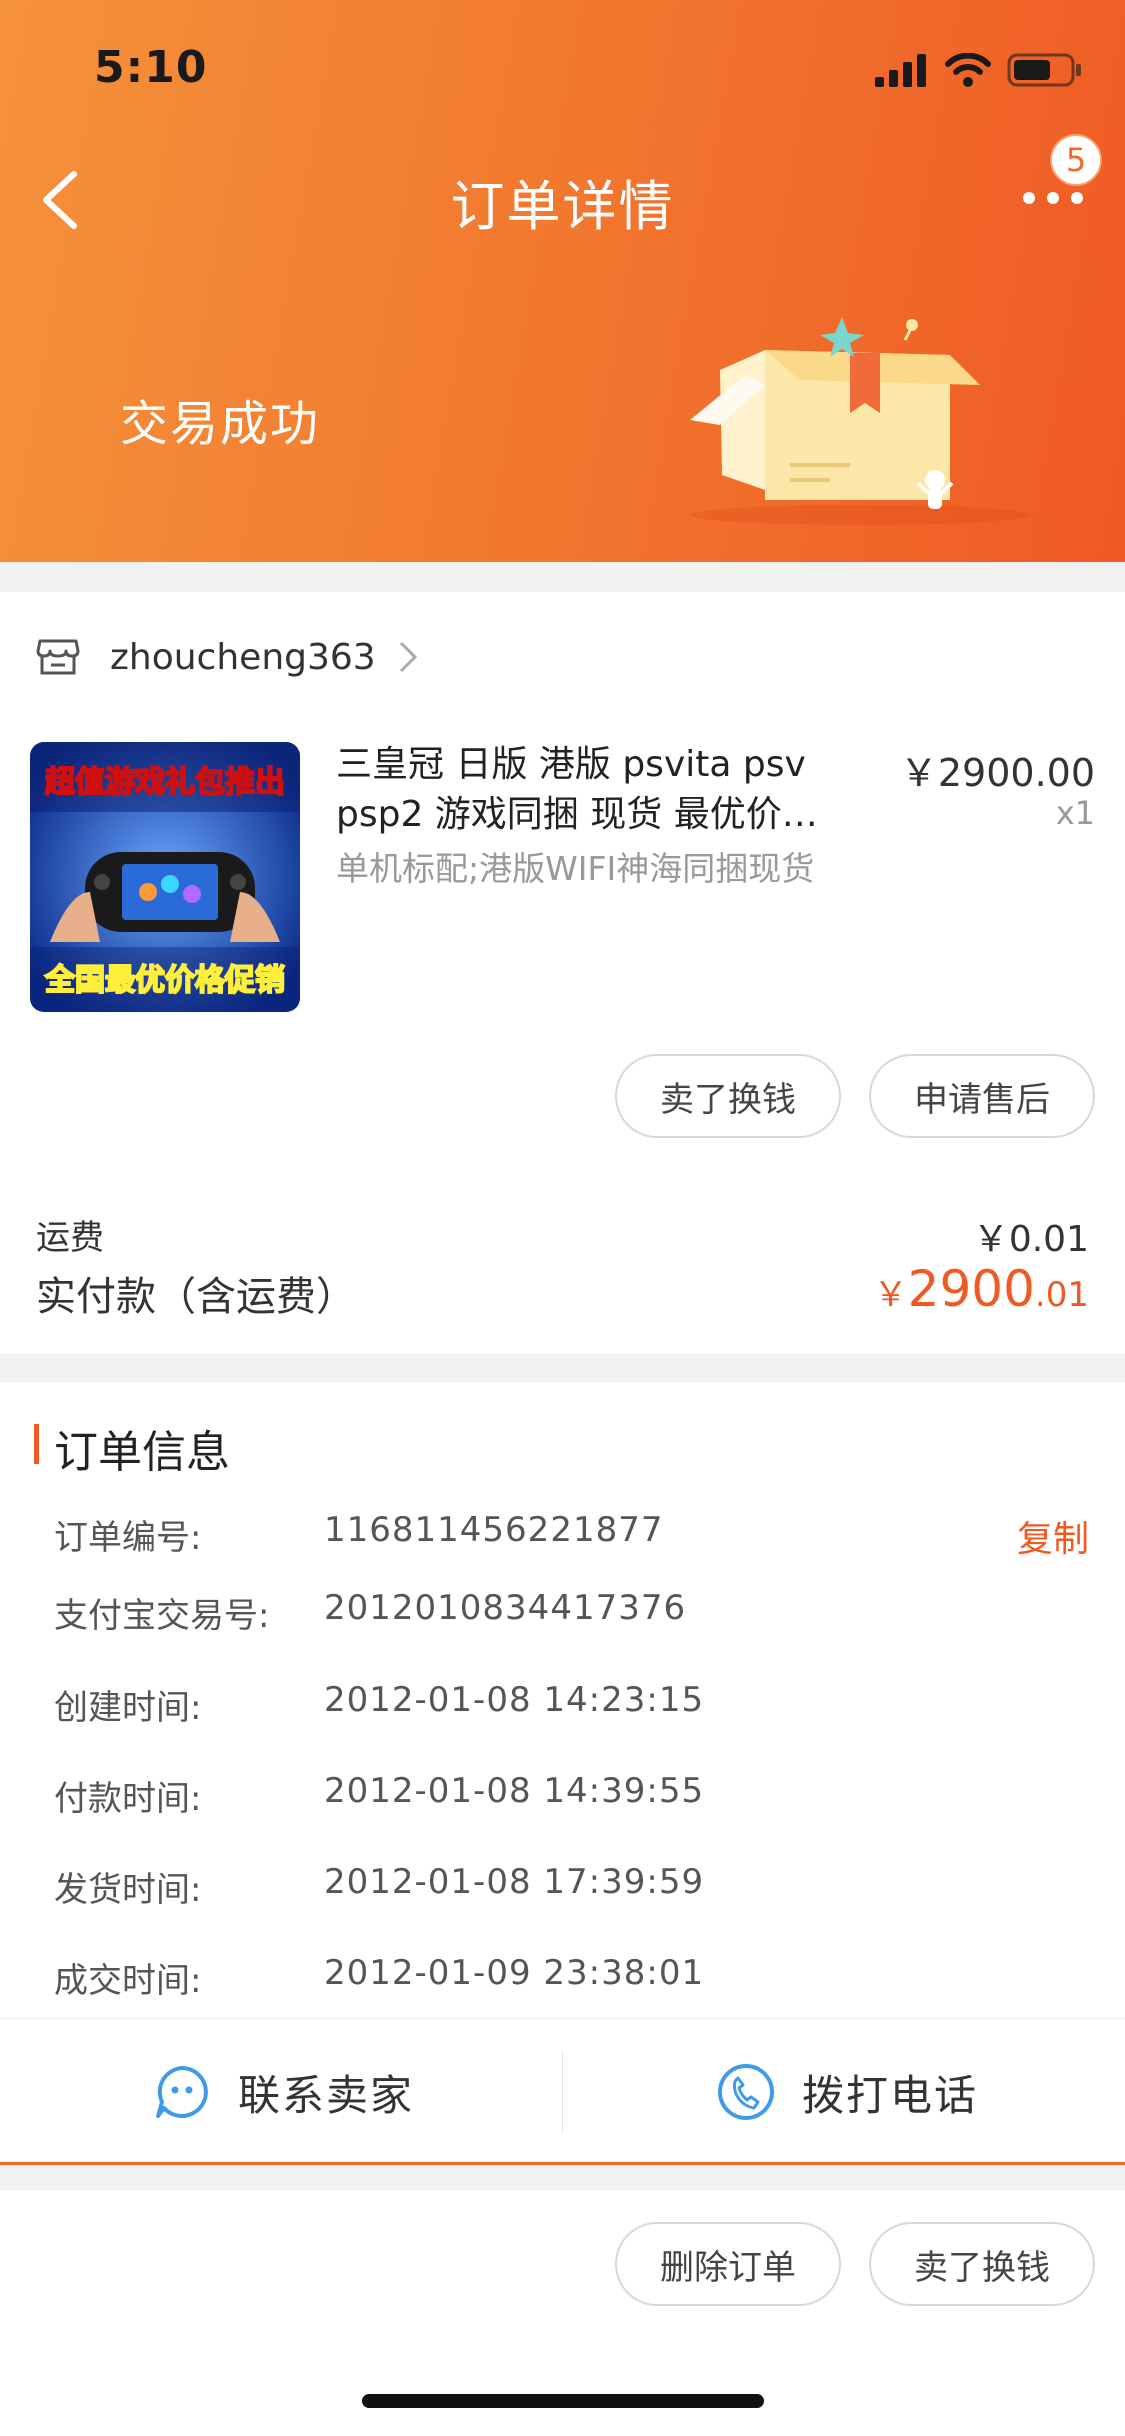  I want to click on completed-time-label: 成交时间:, so click(128, 1981).